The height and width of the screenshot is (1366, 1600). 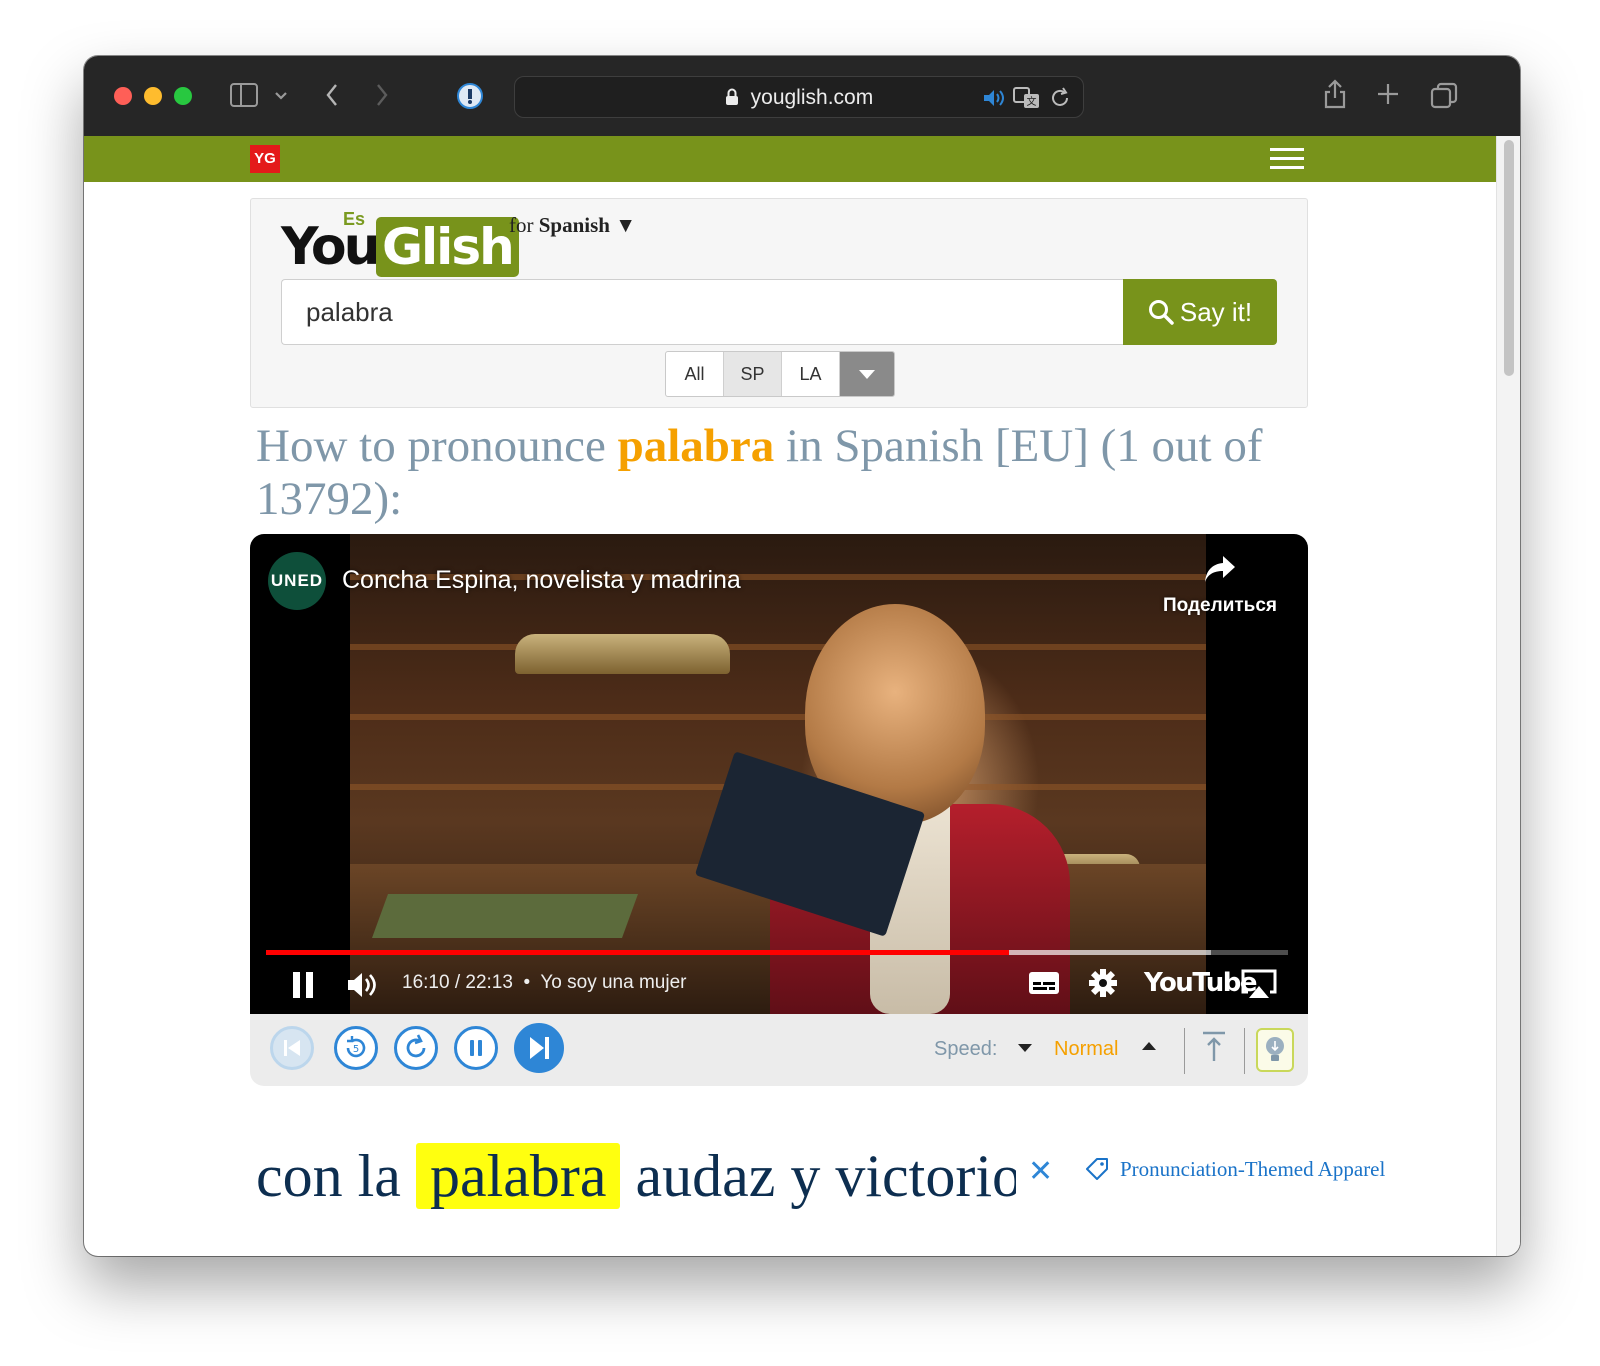 What do you see at coordinates (1508, 696) in the screenshot?
I see `page-scrollbar` at bounding box center [1508, 696].